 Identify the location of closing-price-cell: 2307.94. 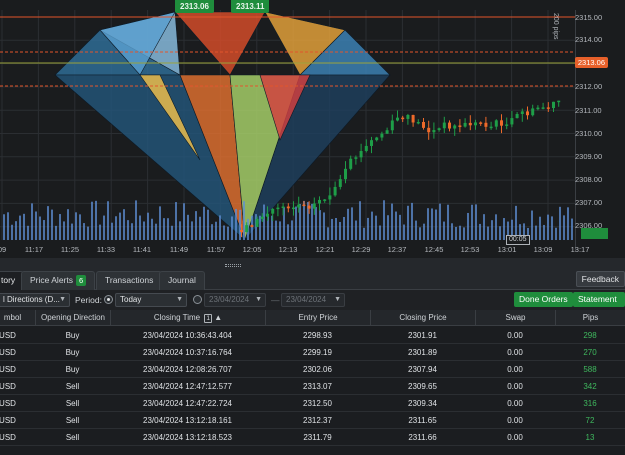
(422, 369).